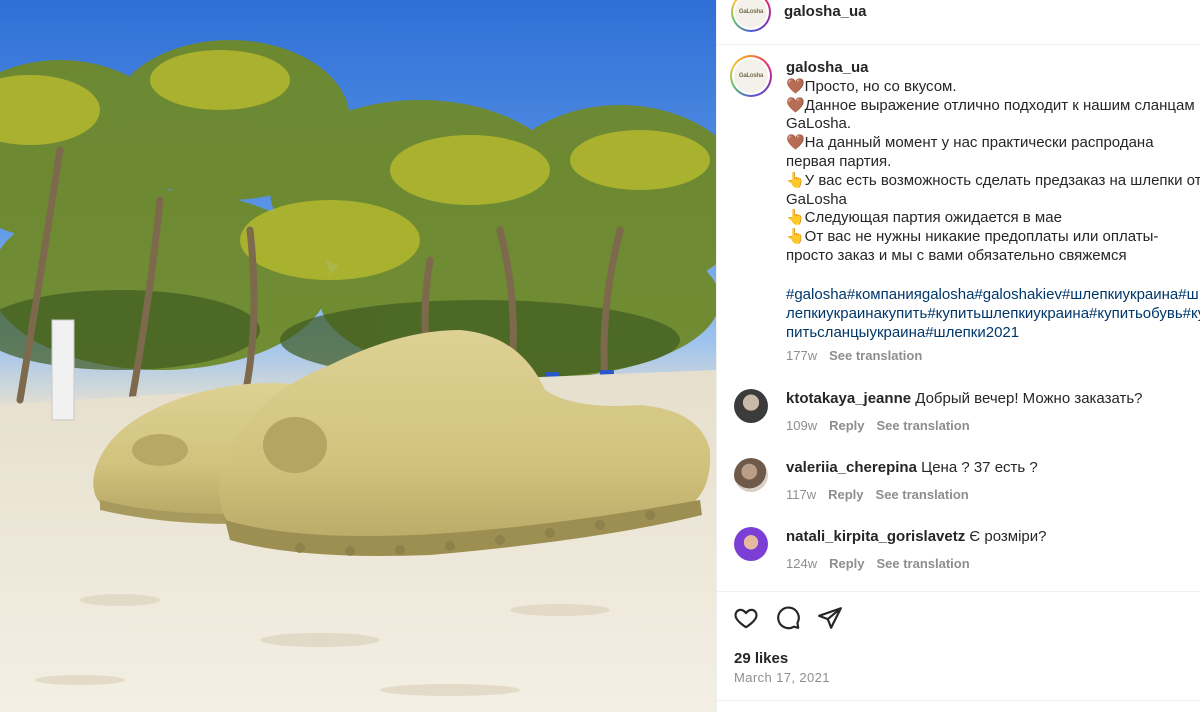  What do you see at coordinates (782, 677) in the screenshot?
I see `post-date: March 17, 2021` at bounding box center [782, 677].